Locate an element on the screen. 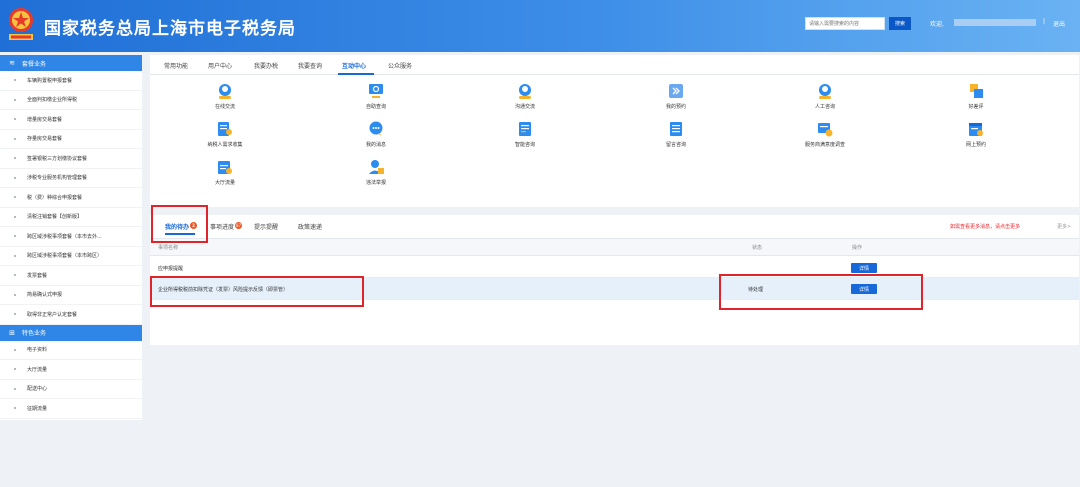 Image resolution: width=1080 pixels, height=487 pixels. service-my-messages: 我的消息 is located at coordinates (376, 134).